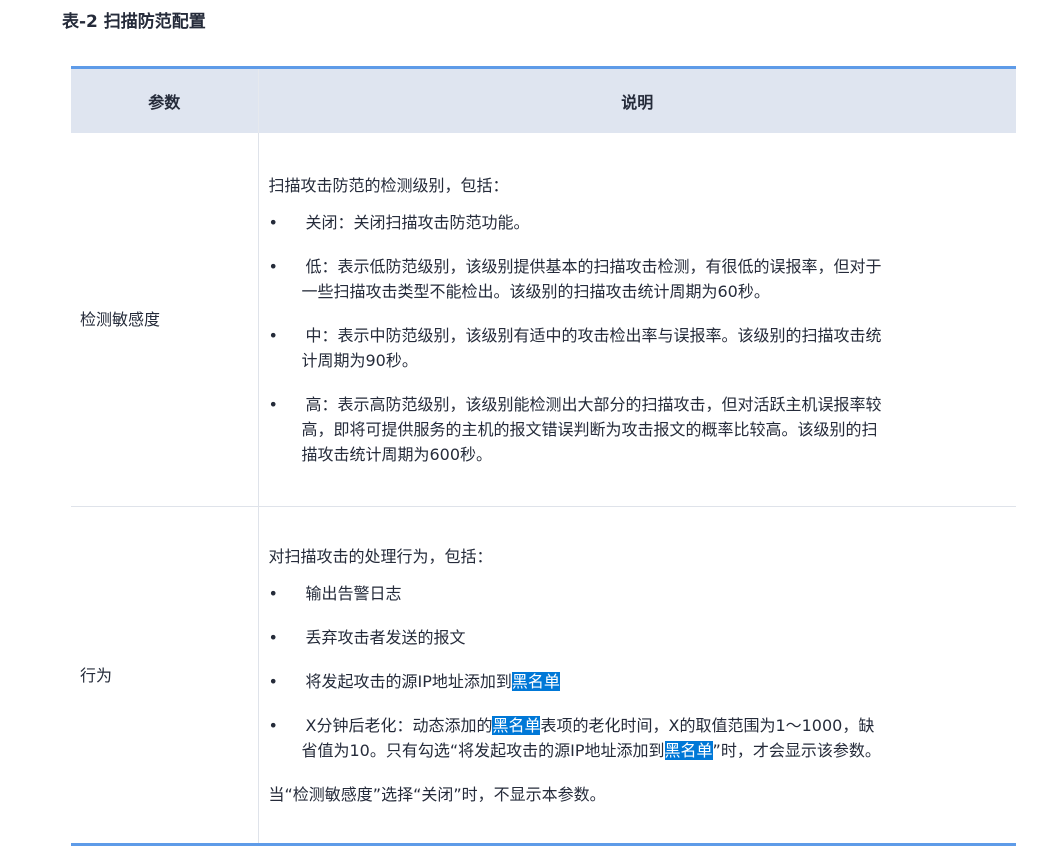 The width and height of the screenshot is (1040, 847). Describe the element at coordinates (165, 320) in the screenshot. I see `param-cell: 检测敏感度` at that location.